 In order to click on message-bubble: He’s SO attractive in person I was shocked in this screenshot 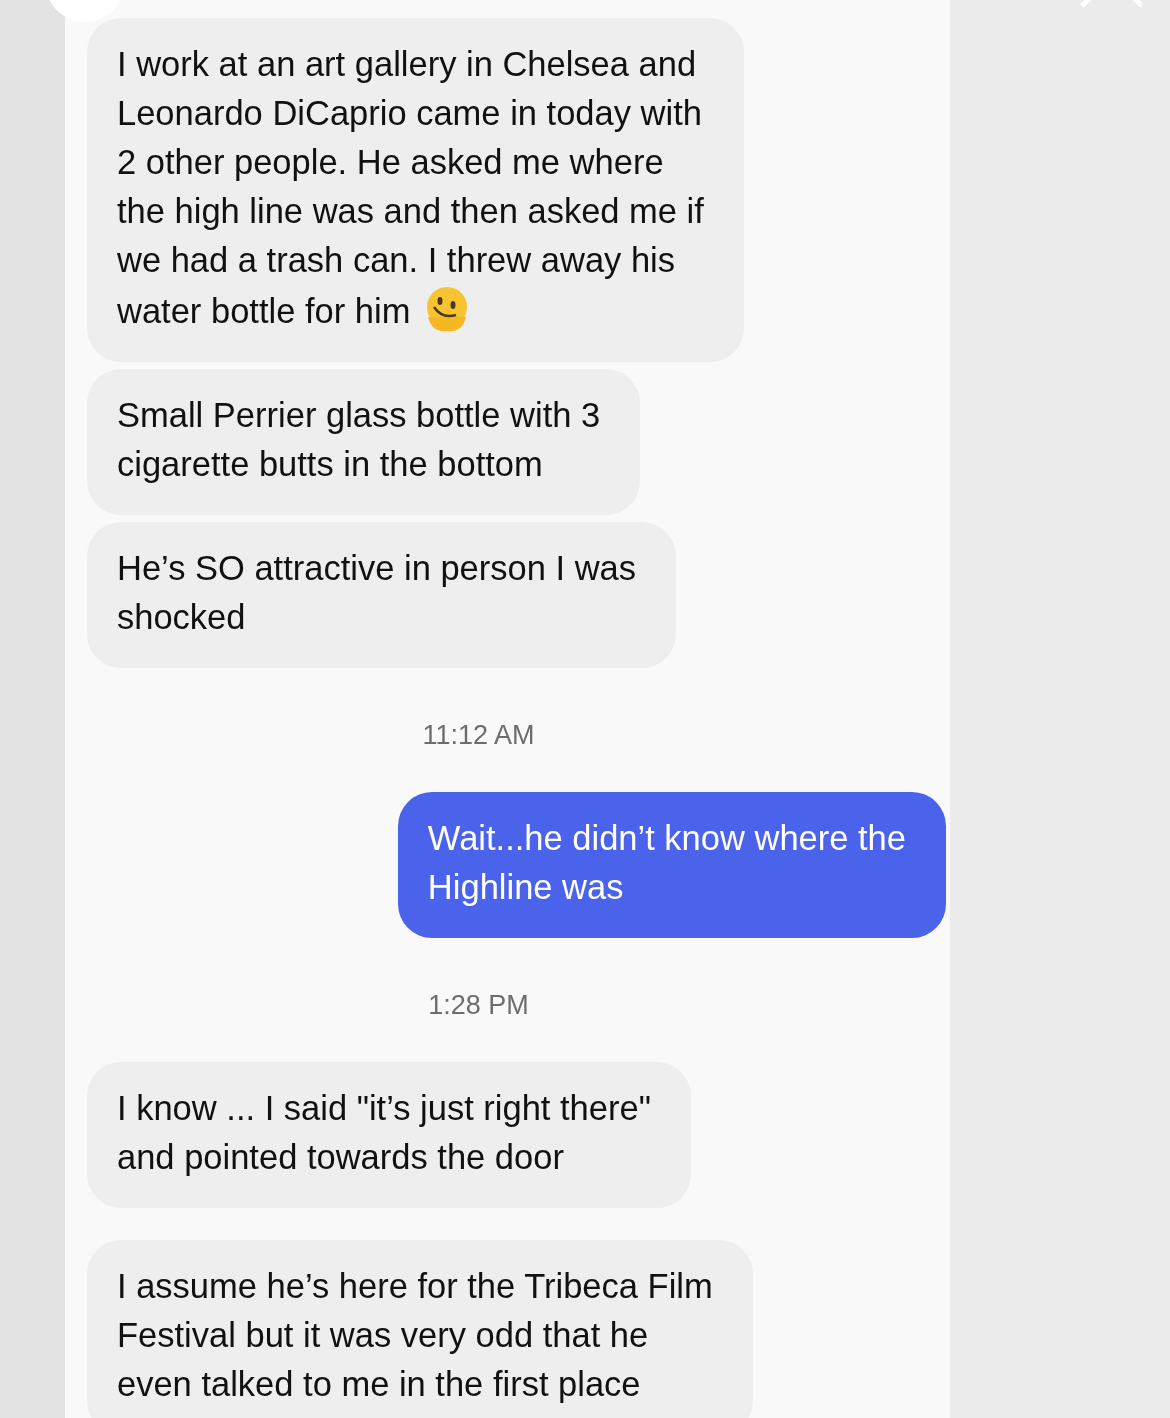, I will do `click(381, 595)`.